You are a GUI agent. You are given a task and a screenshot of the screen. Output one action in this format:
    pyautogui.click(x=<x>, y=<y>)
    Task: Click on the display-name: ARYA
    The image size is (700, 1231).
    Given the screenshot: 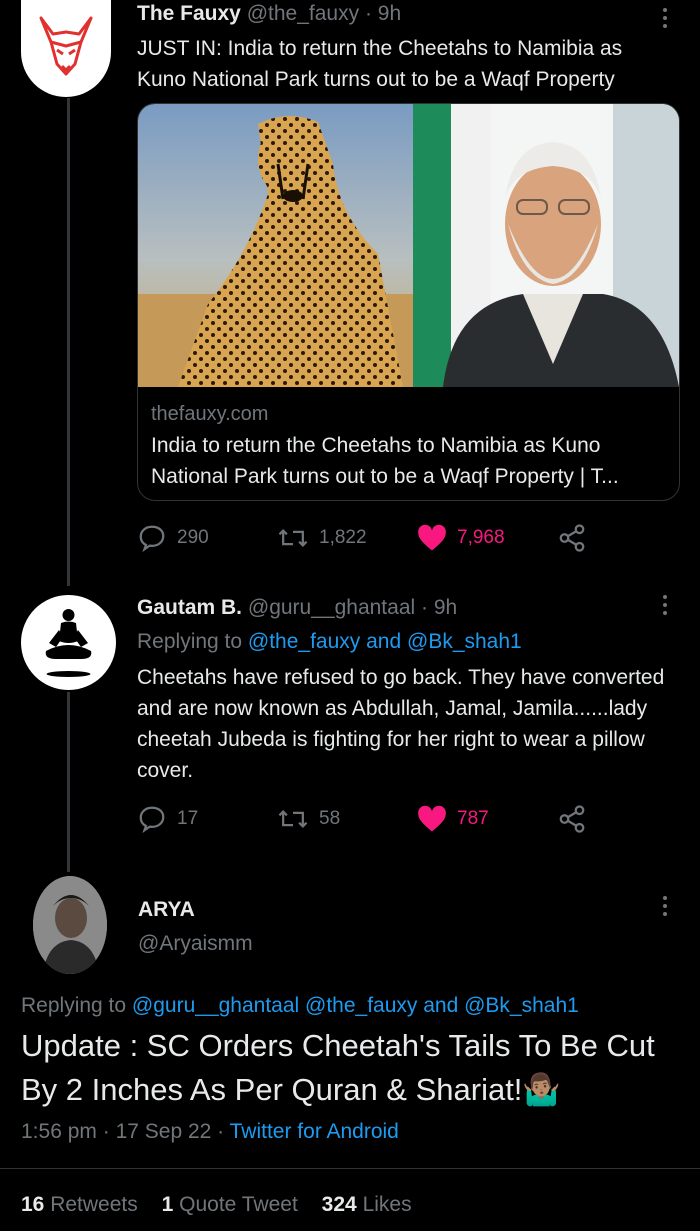 What is the action you would take?
    pyautogui.click(x=166, y=910)
    